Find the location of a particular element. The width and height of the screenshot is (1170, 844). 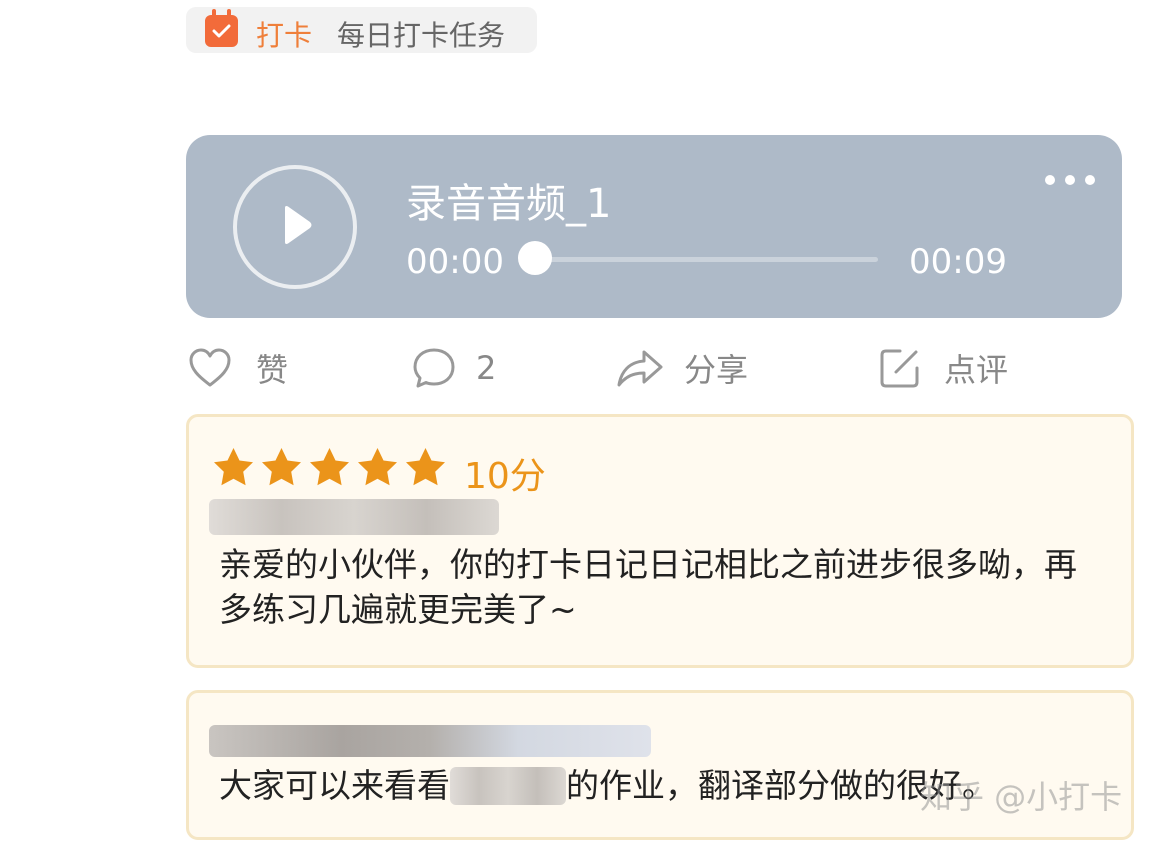

share-label: 分享 is located at coordinates (716, 370).